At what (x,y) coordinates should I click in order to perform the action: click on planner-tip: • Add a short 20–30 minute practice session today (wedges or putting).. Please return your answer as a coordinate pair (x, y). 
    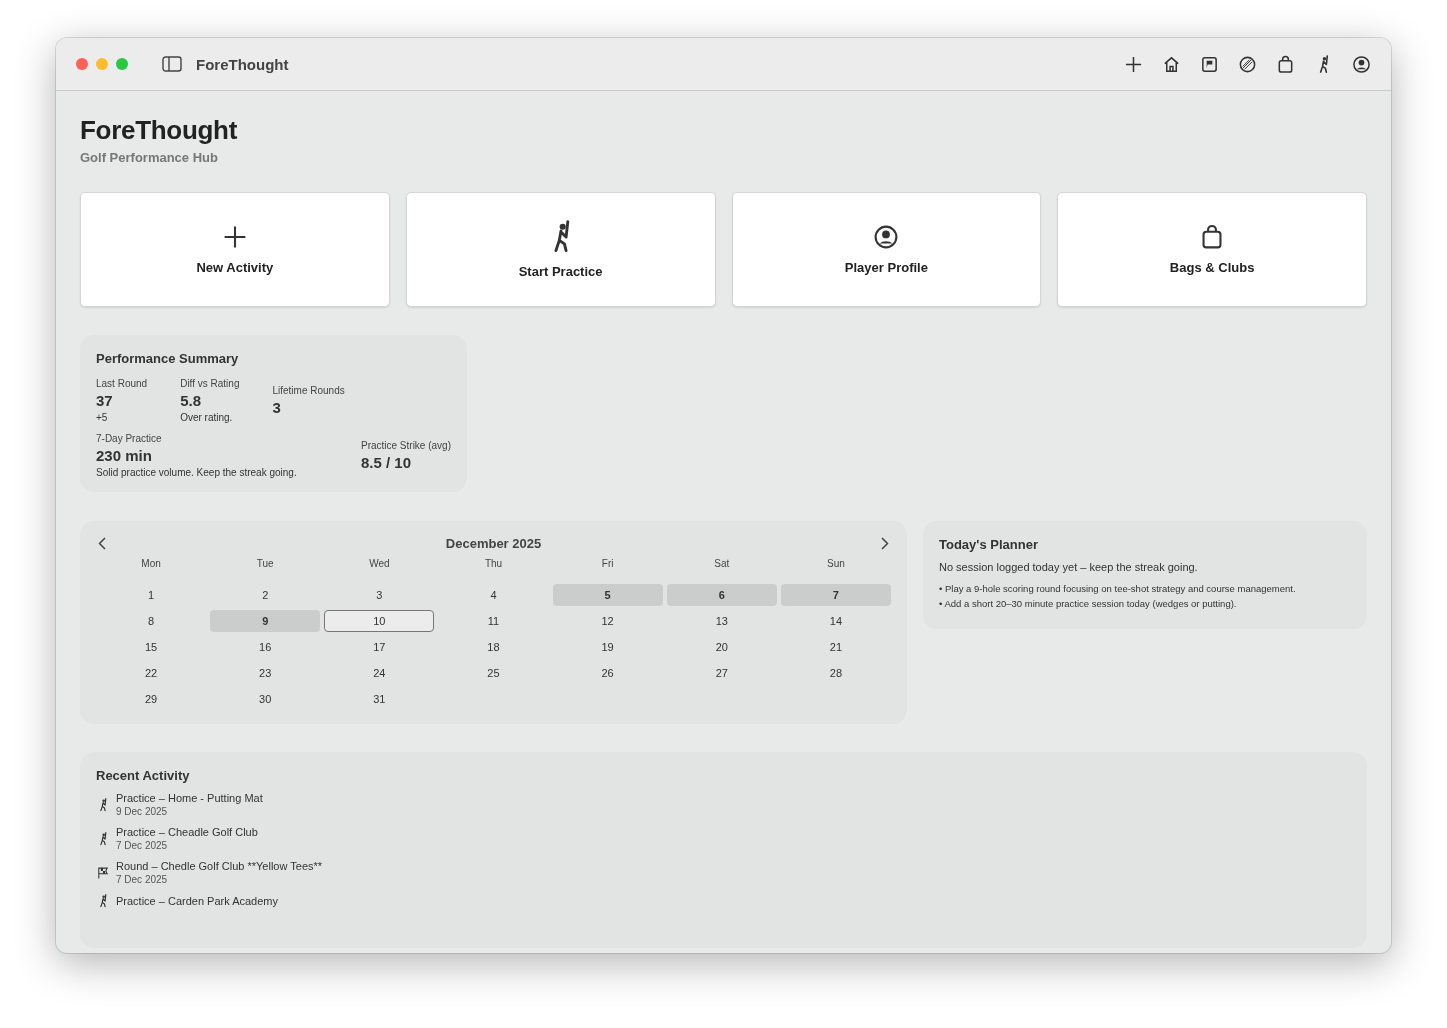
    Looking at the image, I should click on (1088, 603).